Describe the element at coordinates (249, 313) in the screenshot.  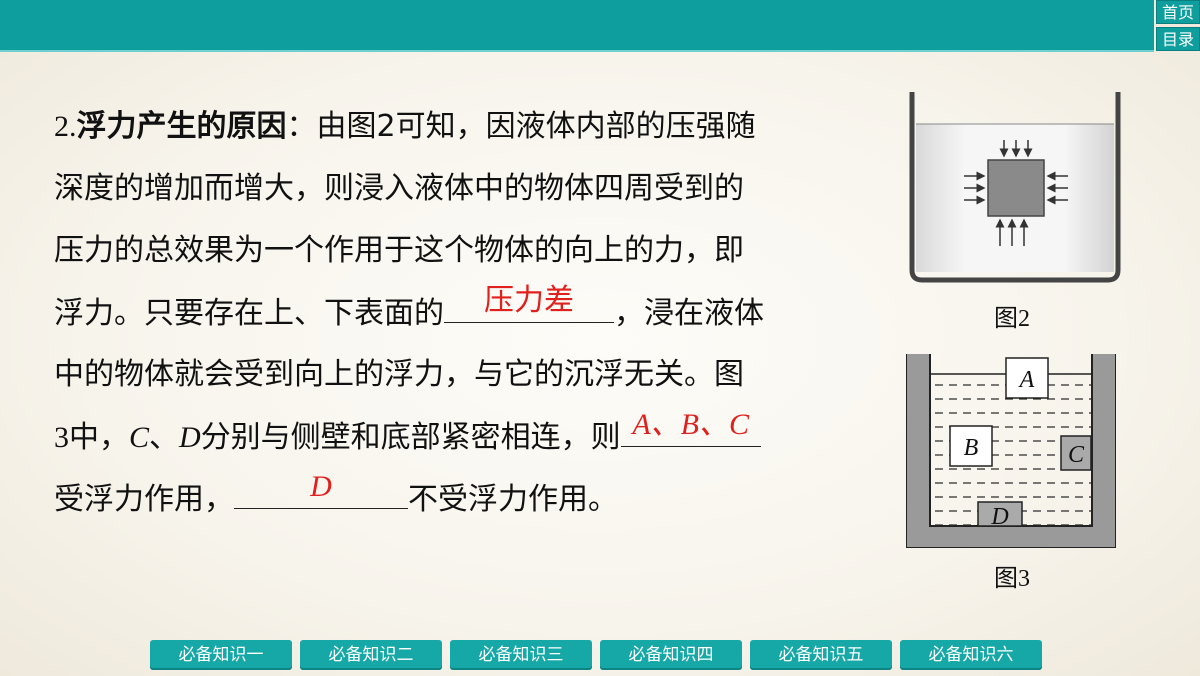
I see `text-segment: 浮力。只要存在上、下表面的` at that location.